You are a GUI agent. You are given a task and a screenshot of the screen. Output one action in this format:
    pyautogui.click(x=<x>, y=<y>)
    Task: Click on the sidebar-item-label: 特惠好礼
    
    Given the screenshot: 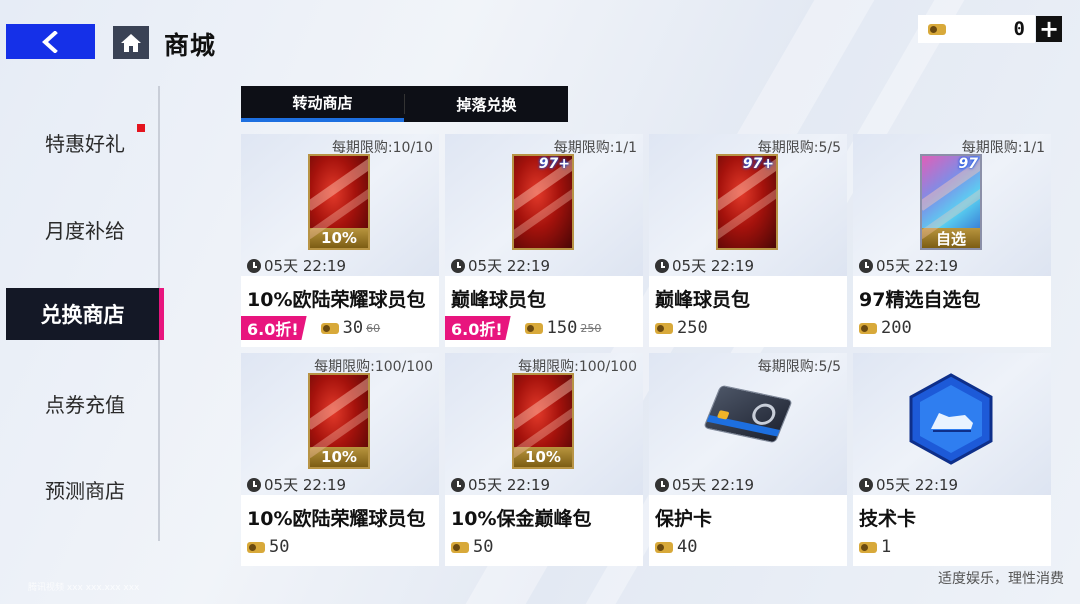 What is the action you would take?
    pyautogui.click(x=85, y=143)
    